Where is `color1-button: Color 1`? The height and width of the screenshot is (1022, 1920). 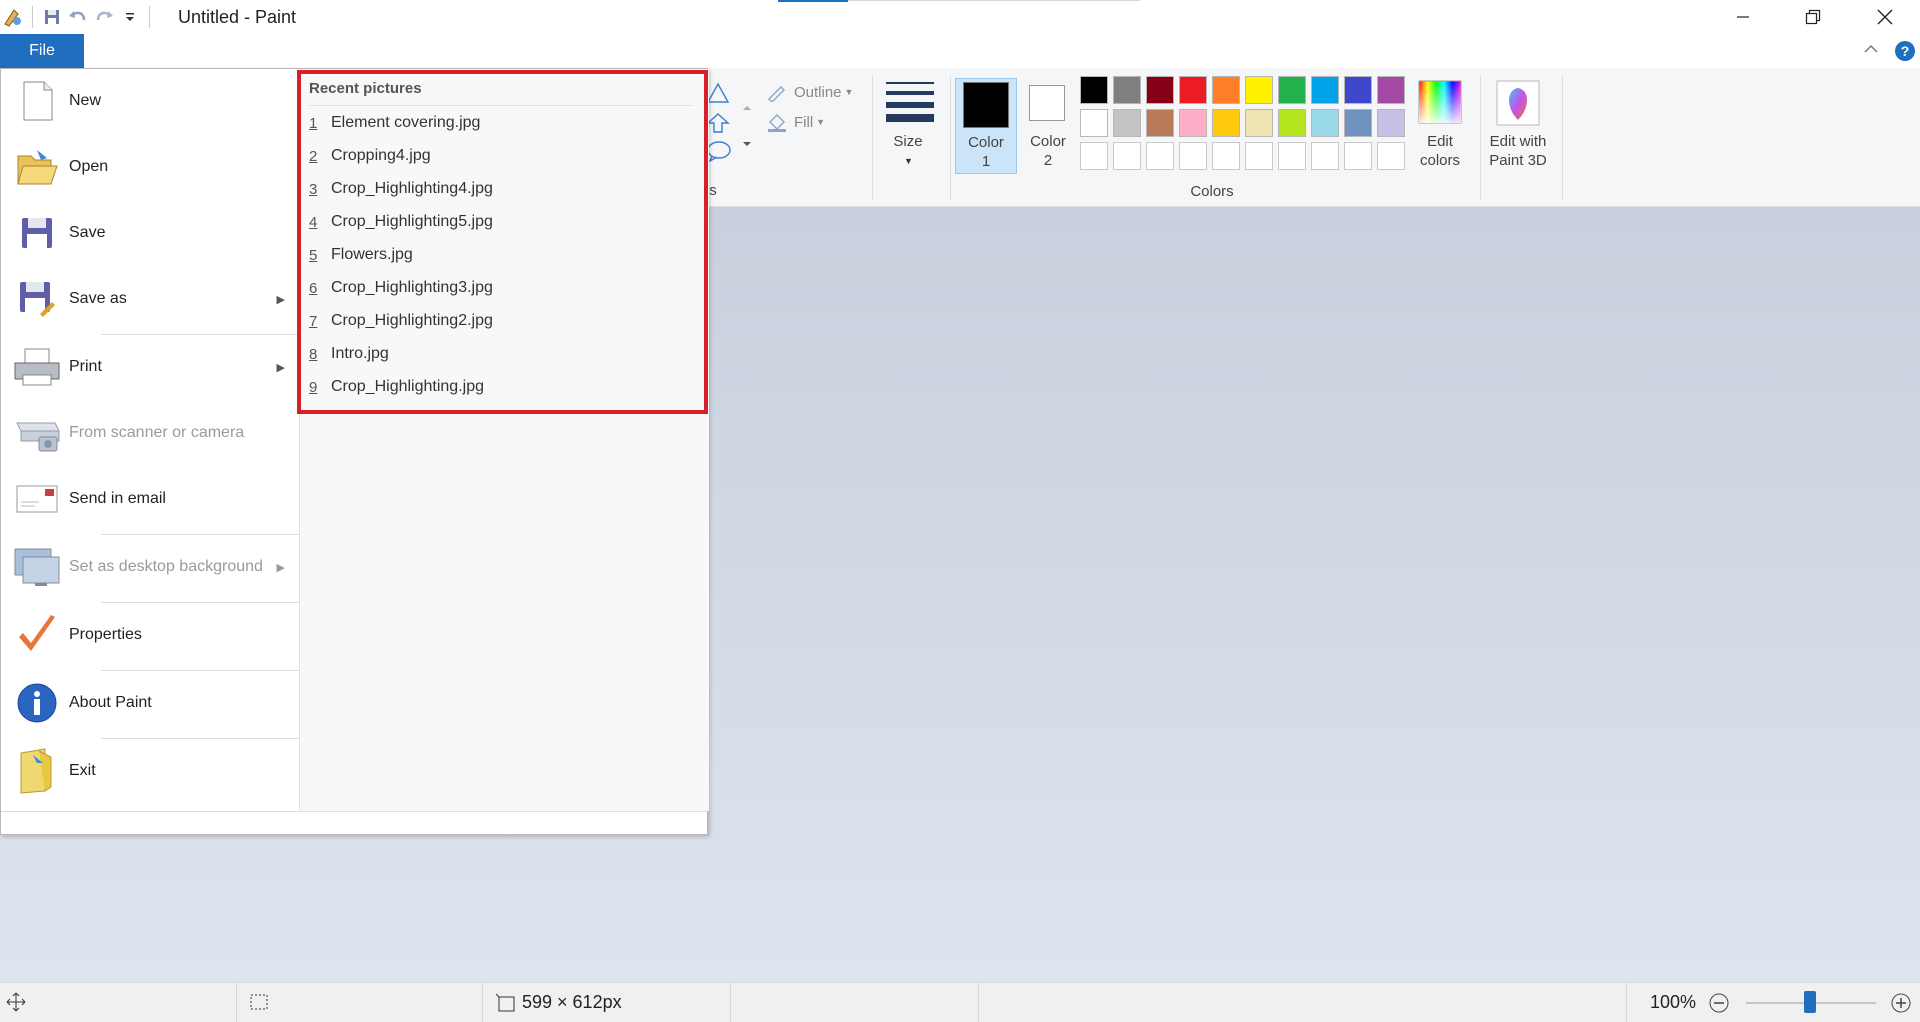 color1-button: Color 1 is located at coordinates (986, 126).